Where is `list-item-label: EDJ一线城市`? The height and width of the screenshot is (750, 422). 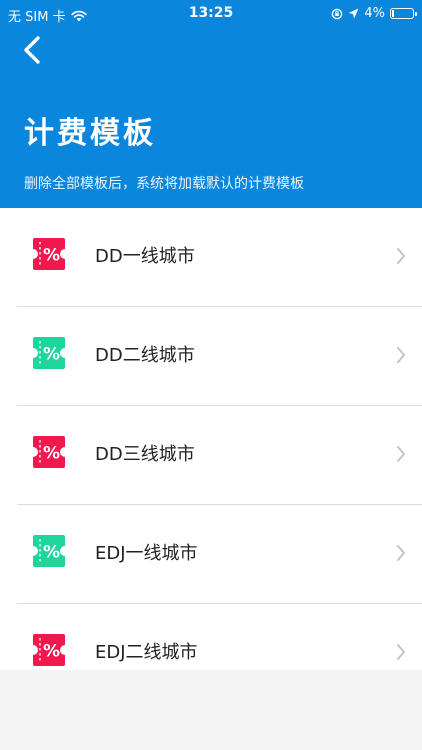
list-item-label: EDJ一线城市 is located at coordinates (146, 553).